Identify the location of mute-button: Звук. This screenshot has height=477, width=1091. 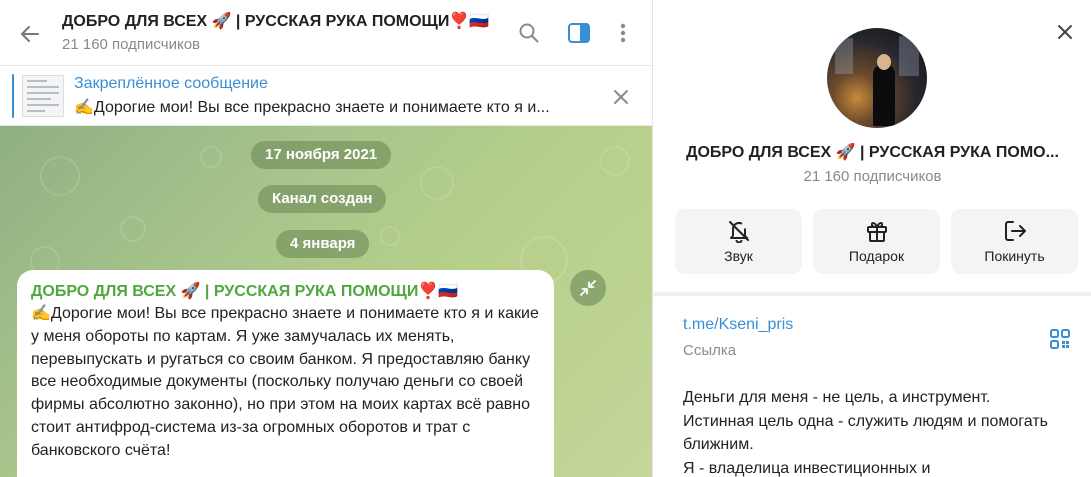
(738, 241).